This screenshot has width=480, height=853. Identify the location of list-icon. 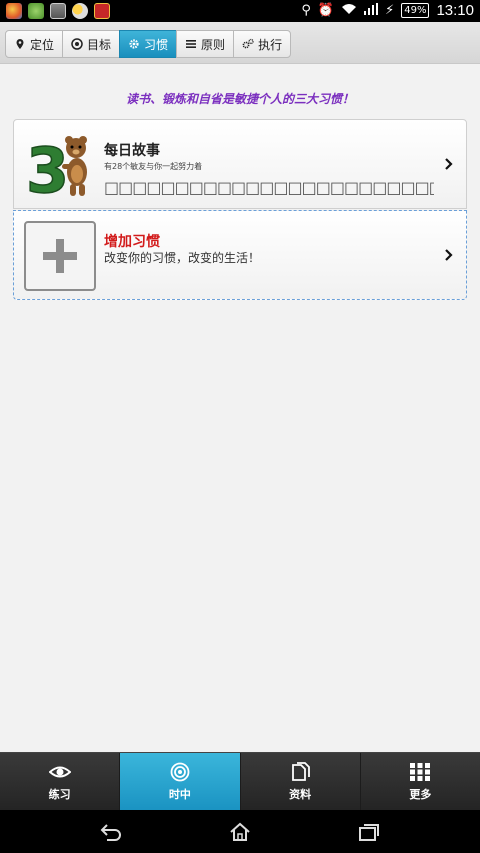
(191, 44).